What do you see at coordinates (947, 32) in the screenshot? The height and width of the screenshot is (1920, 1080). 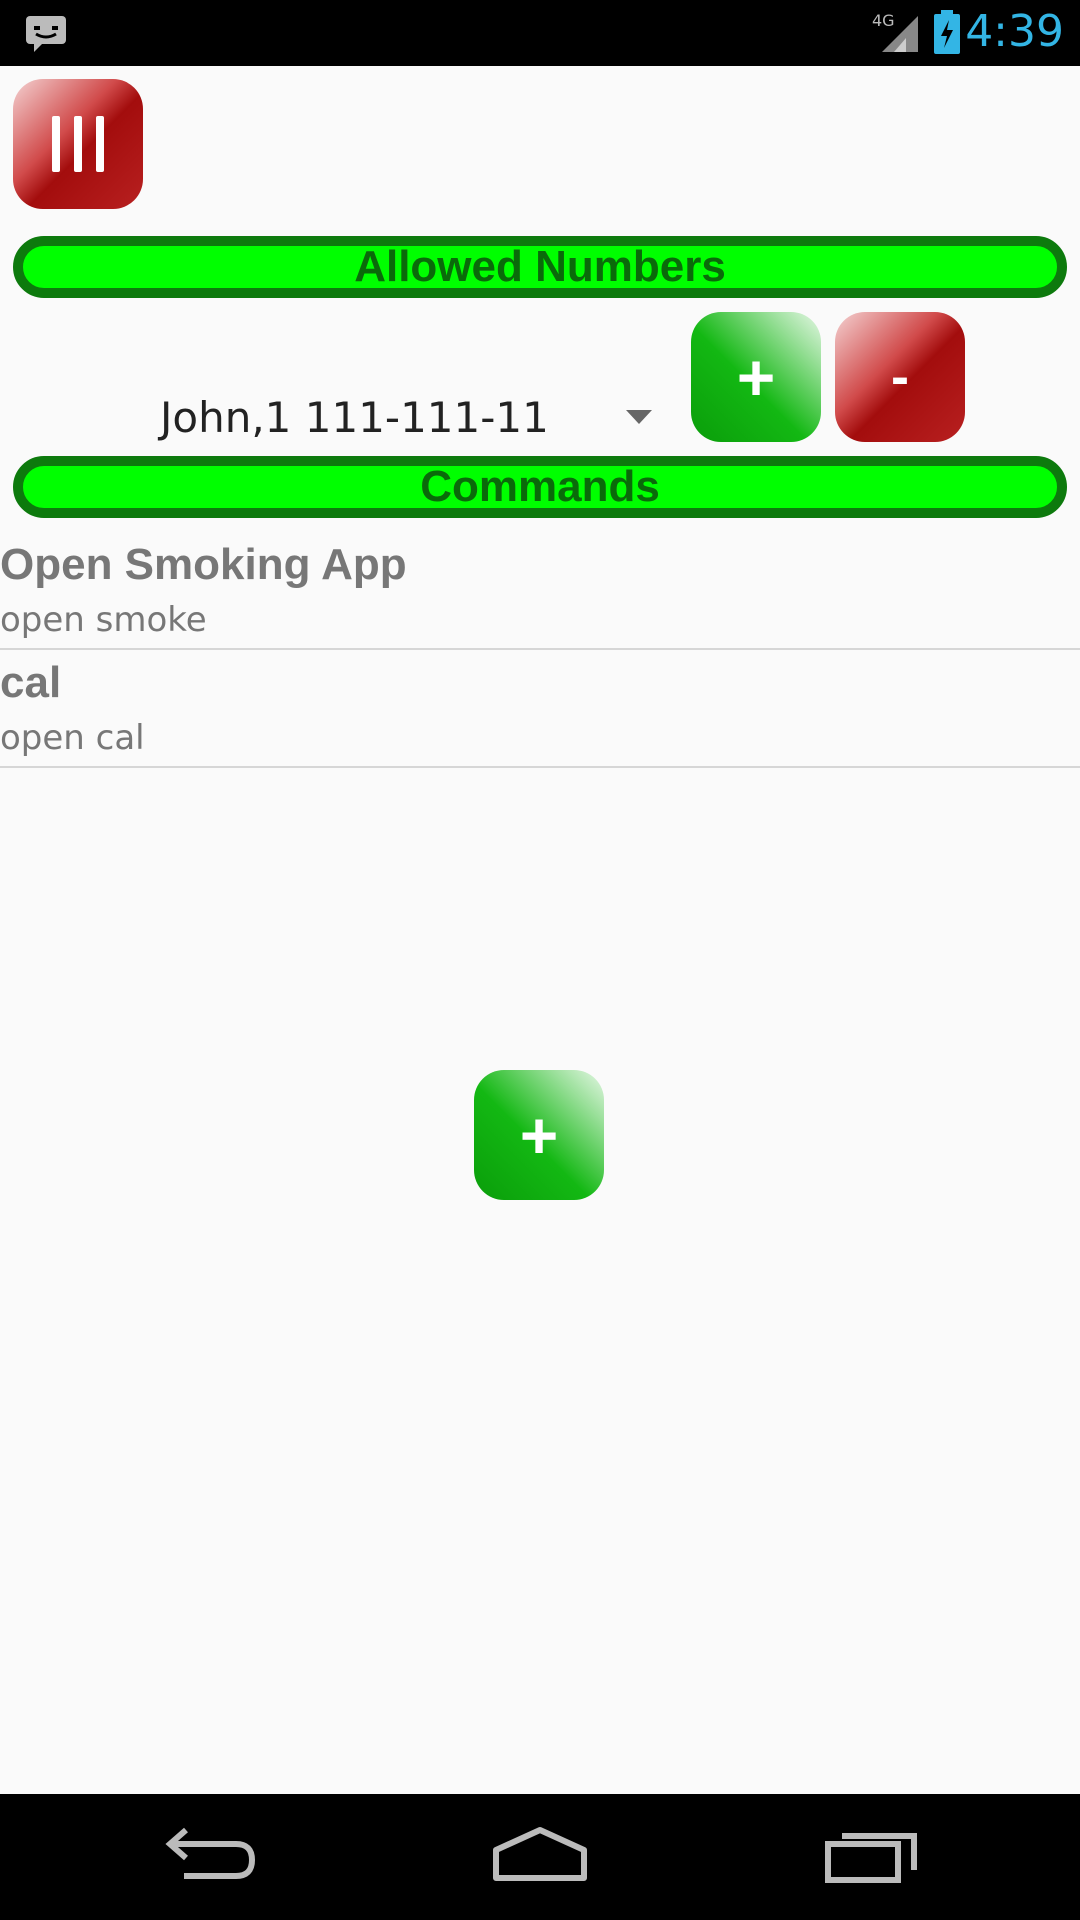 I see `battery-charging-icon` at bounding box center [947, 32].